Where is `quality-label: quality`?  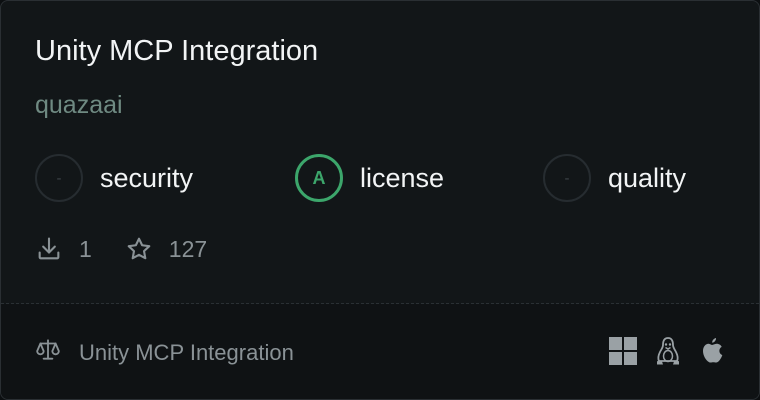 quality-label: quality is located at coordinates (647, 177).